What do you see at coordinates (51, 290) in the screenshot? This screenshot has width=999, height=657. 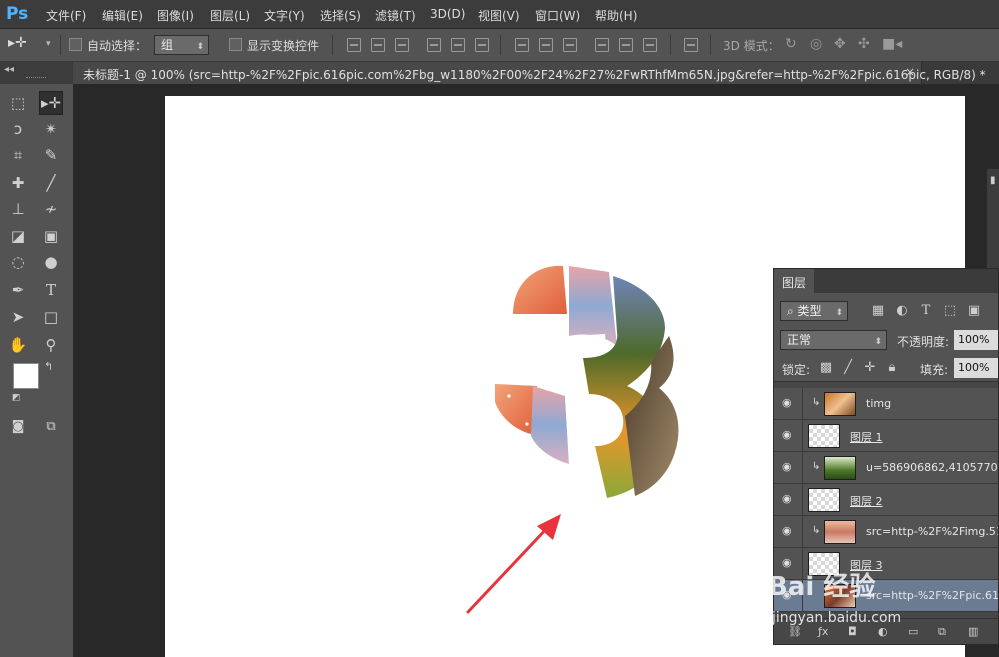 I see `type-tool-icon: T` at bounding box center [51, 290].